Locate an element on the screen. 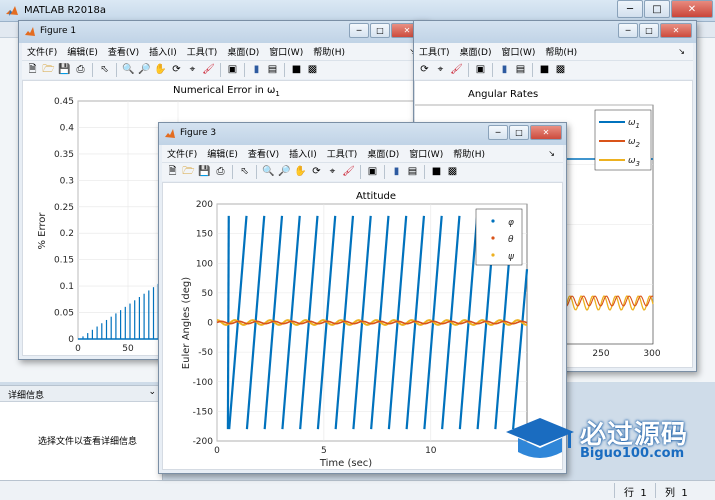 This screenshot has height=500, width=715. app-title: MATLAB R2018a is located at coordinates (65, 10).